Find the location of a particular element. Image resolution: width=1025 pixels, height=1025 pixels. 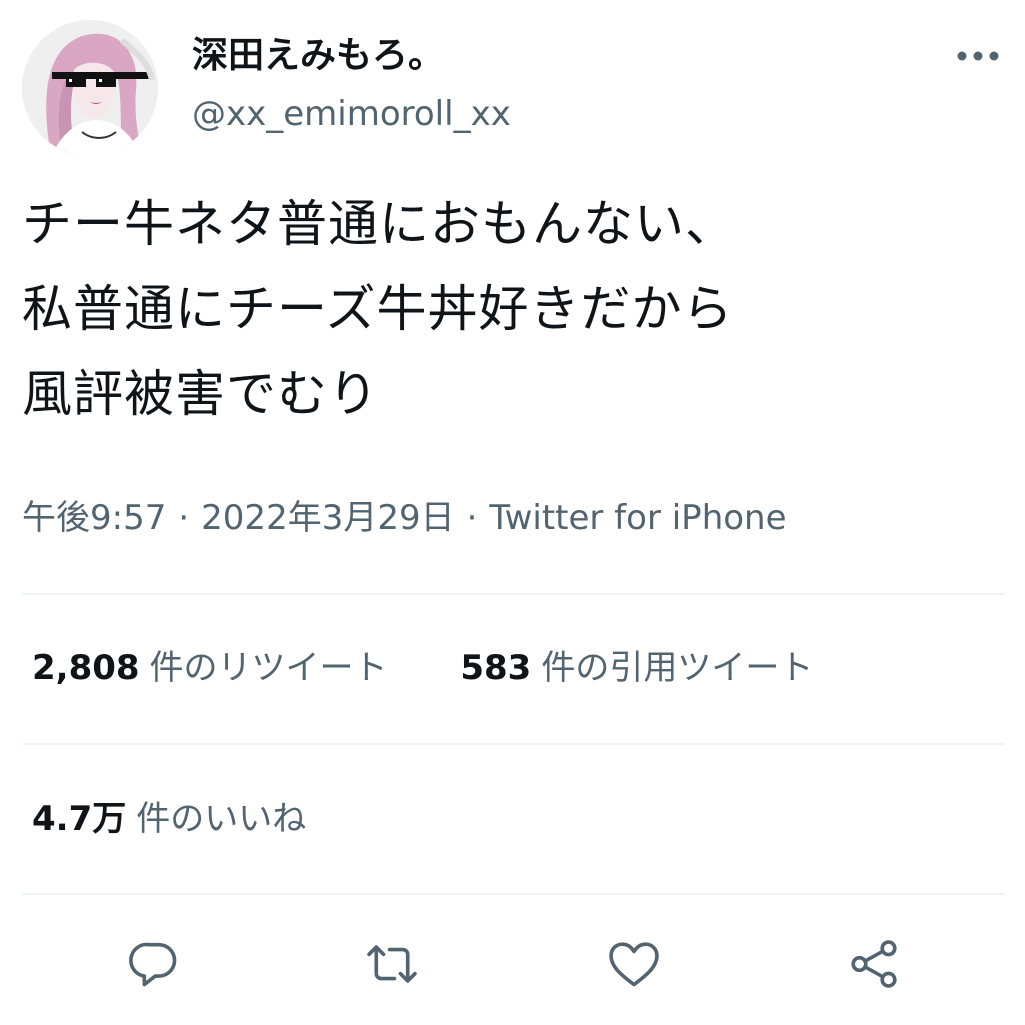

tweet-meta: 午後9:57 · 2022年3月29日 · Twitter for iPhone is located at coordinates (404, 518).